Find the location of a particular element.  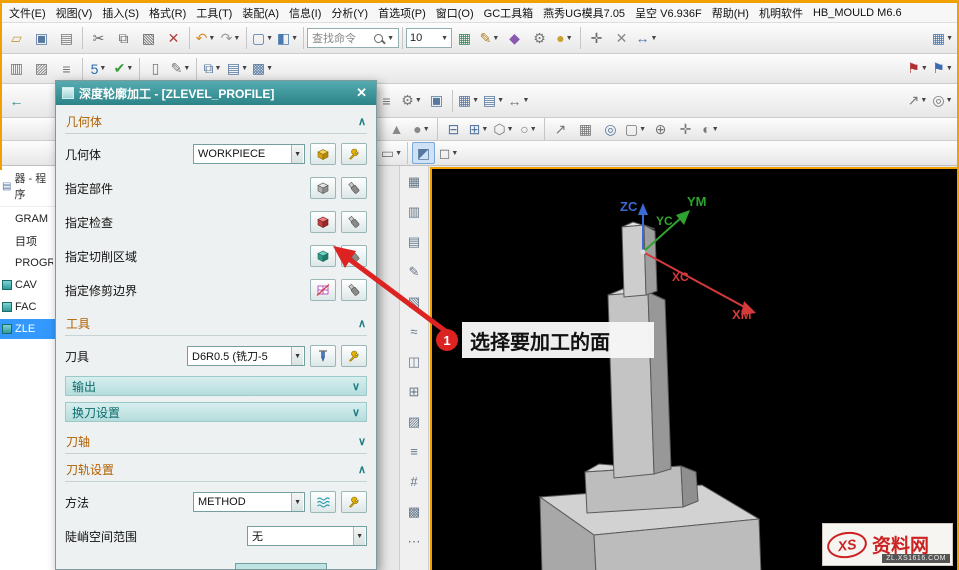

navigator-item: CAV is located at coordinates (27, 285).